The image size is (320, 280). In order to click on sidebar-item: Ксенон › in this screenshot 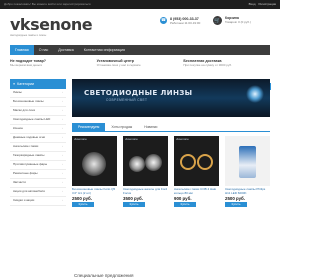, I will do `click(38, 129)`.